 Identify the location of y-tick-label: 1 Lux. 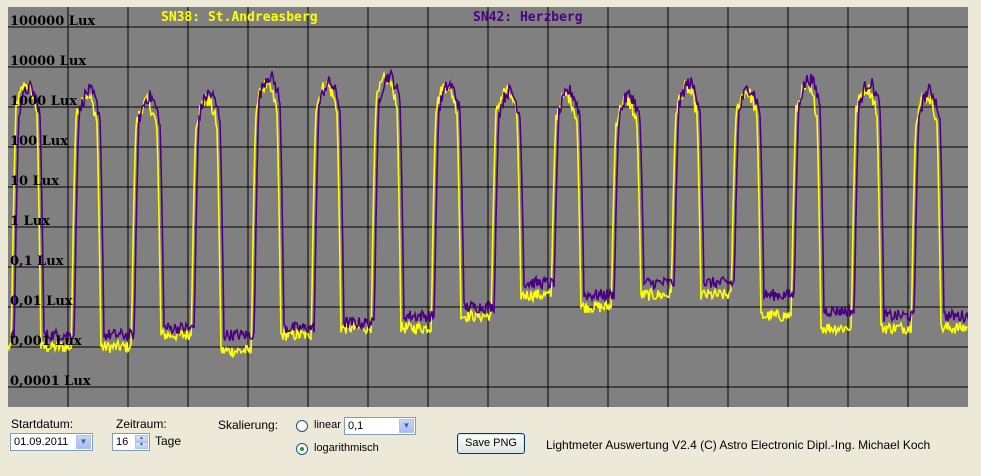
(30, 221).